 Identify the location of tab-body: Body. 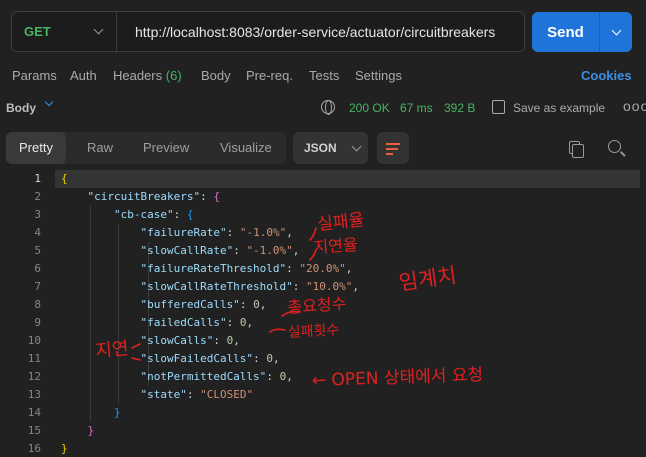
(216, 75).